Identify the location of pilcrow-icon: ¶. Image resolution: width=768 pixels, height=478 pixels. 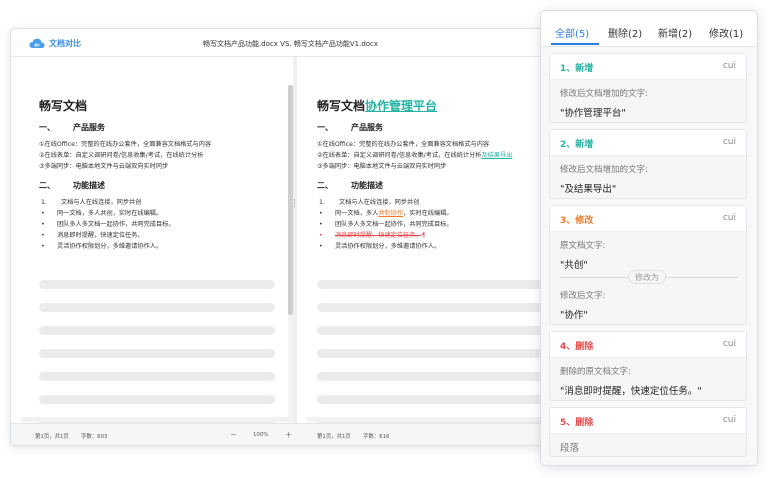
(423, 235).